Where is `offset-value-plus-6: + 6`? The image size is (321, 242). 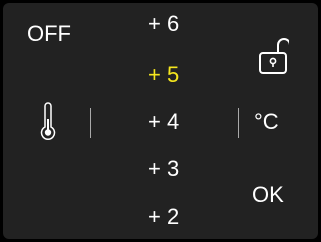
offset-value-plus-6: + 6 is located at coordinates (178, 24).